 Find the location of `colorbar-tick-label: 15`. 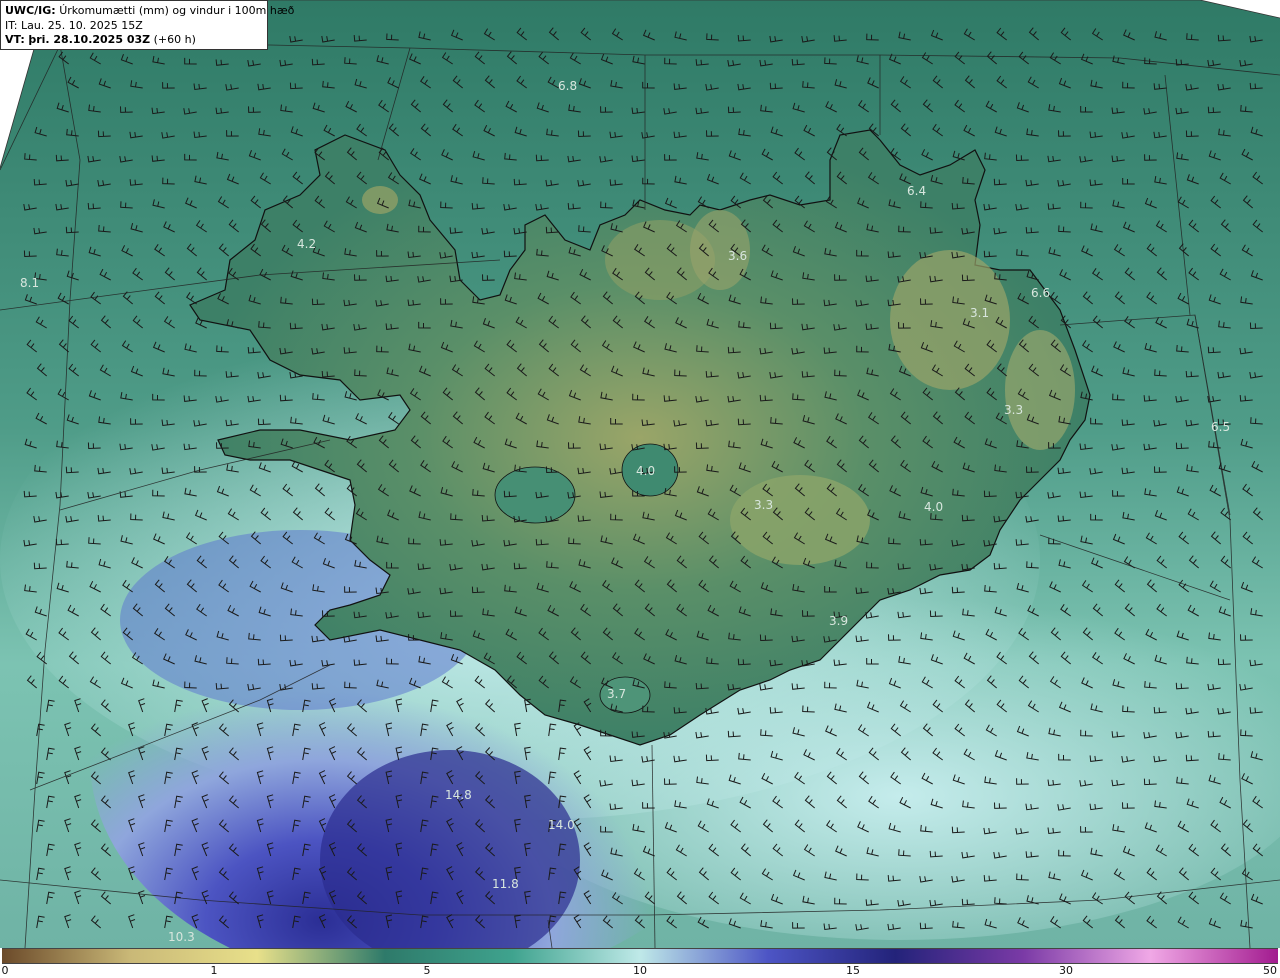

colorbar-tick-label: 15 is located at coordinates (853, 970).